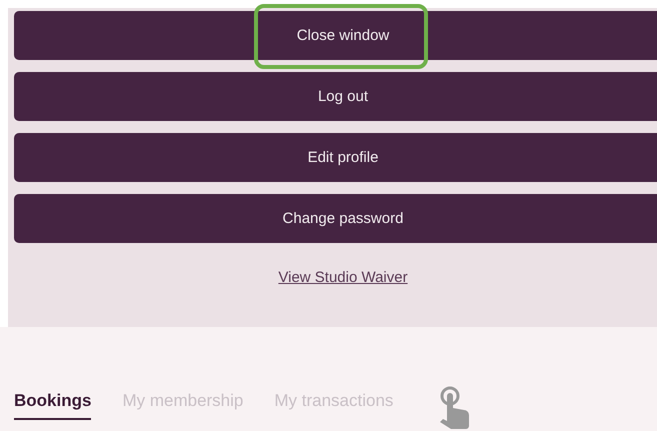 Image resolution: width=657 pixels, height=431 pixels. What do you see at coordinates (53, 405) in the screenshot?
I see `tab: Bookings` at bounding box center [53, 405].